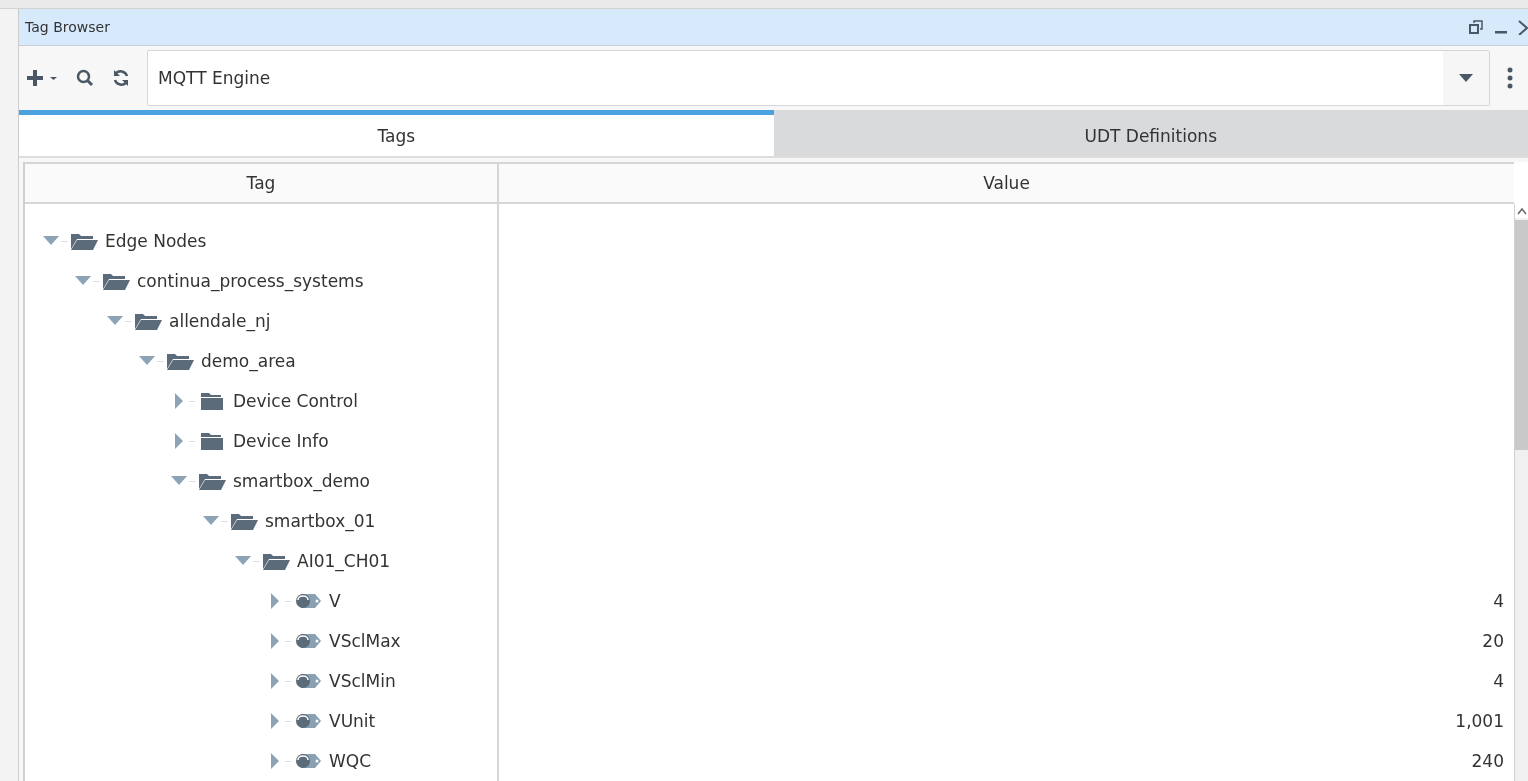  What do you see at coordinates (248, 361) in the screenshot?
I see `tree-item: demo_area` at bounding box center [248, 361].